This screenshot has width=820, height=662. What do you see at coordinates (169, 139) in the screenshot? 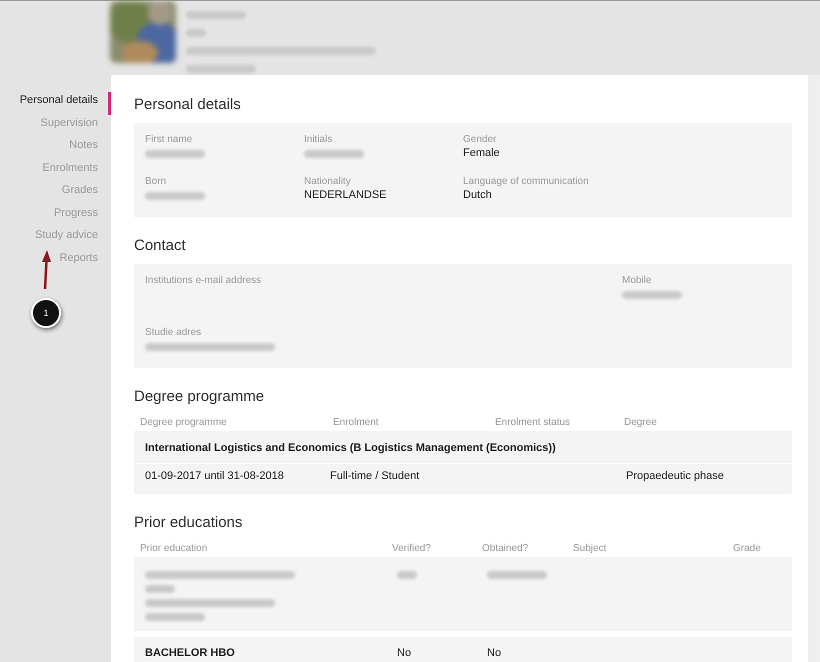
I see `field-label: First name` at bounding box center [169, 139].